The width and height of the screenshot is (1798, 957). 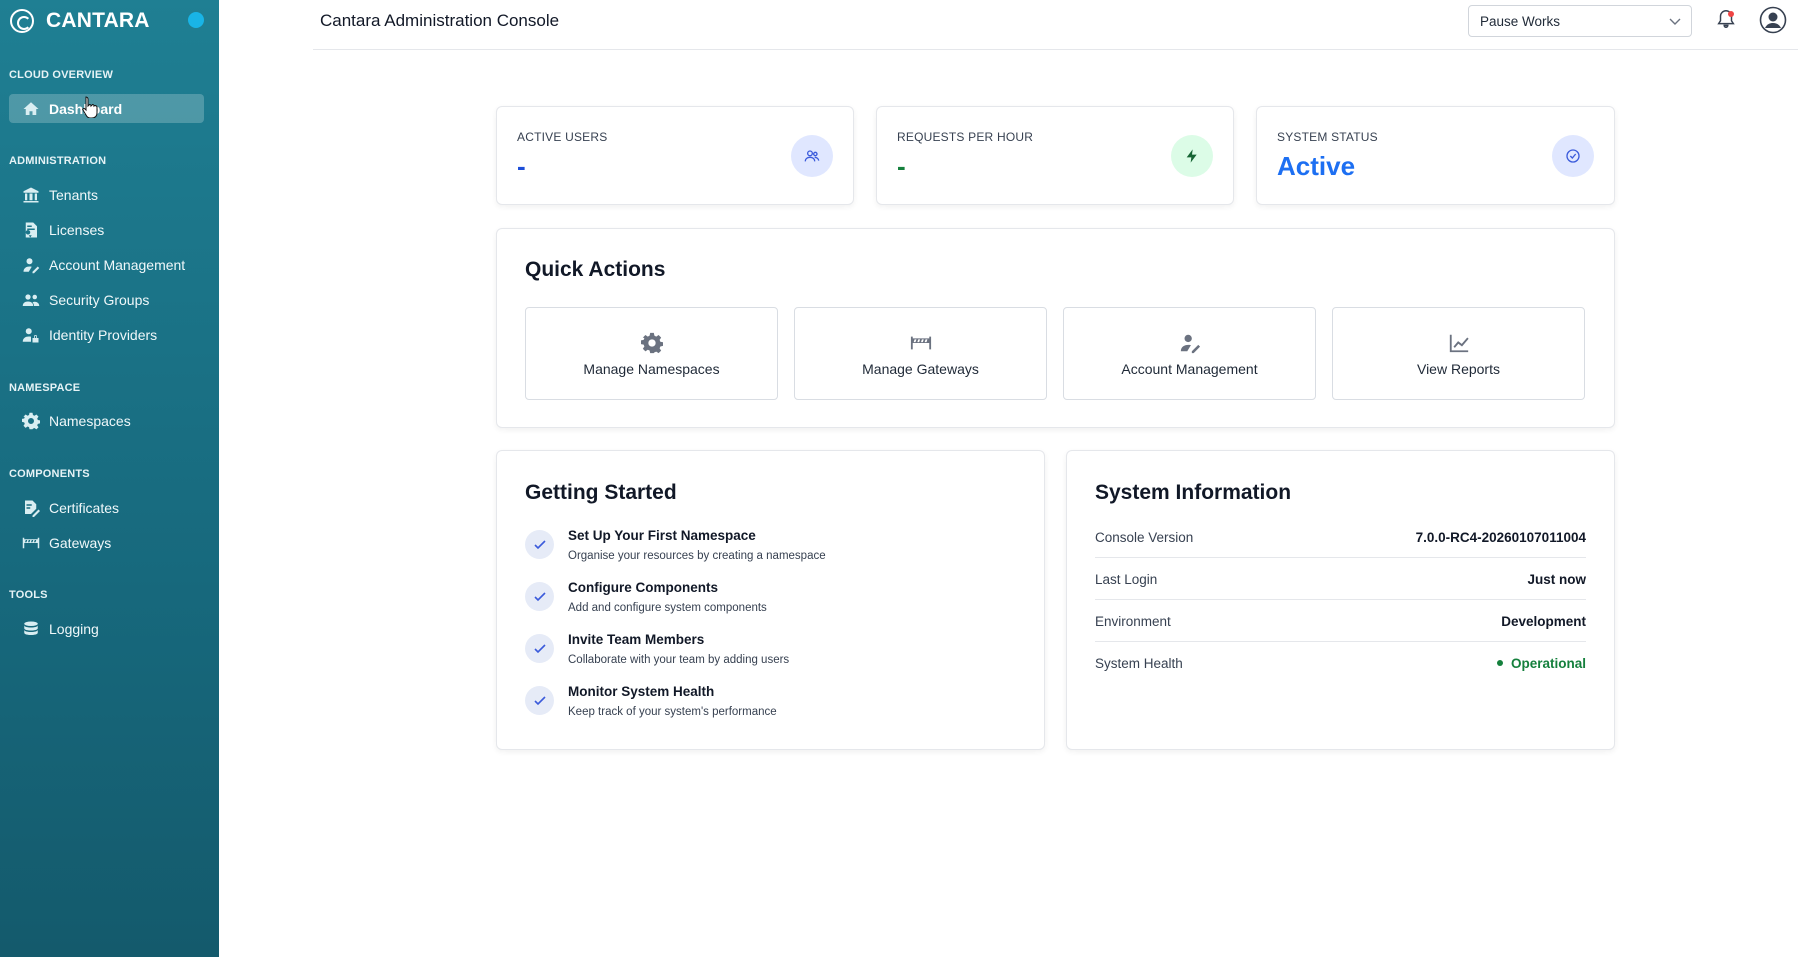 What do you see at coordinates (80, 542) in the screenshot?
I see `sidebar-item-label: Gateways` at bounding box center [80, 542].